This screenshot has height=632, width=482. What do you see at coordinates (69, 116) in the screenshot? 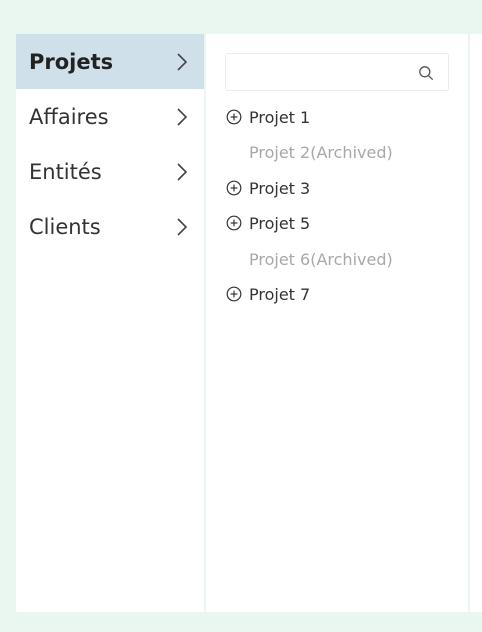
I see `sidebar-item-label: Affaires` at bounding box center [69, 116].